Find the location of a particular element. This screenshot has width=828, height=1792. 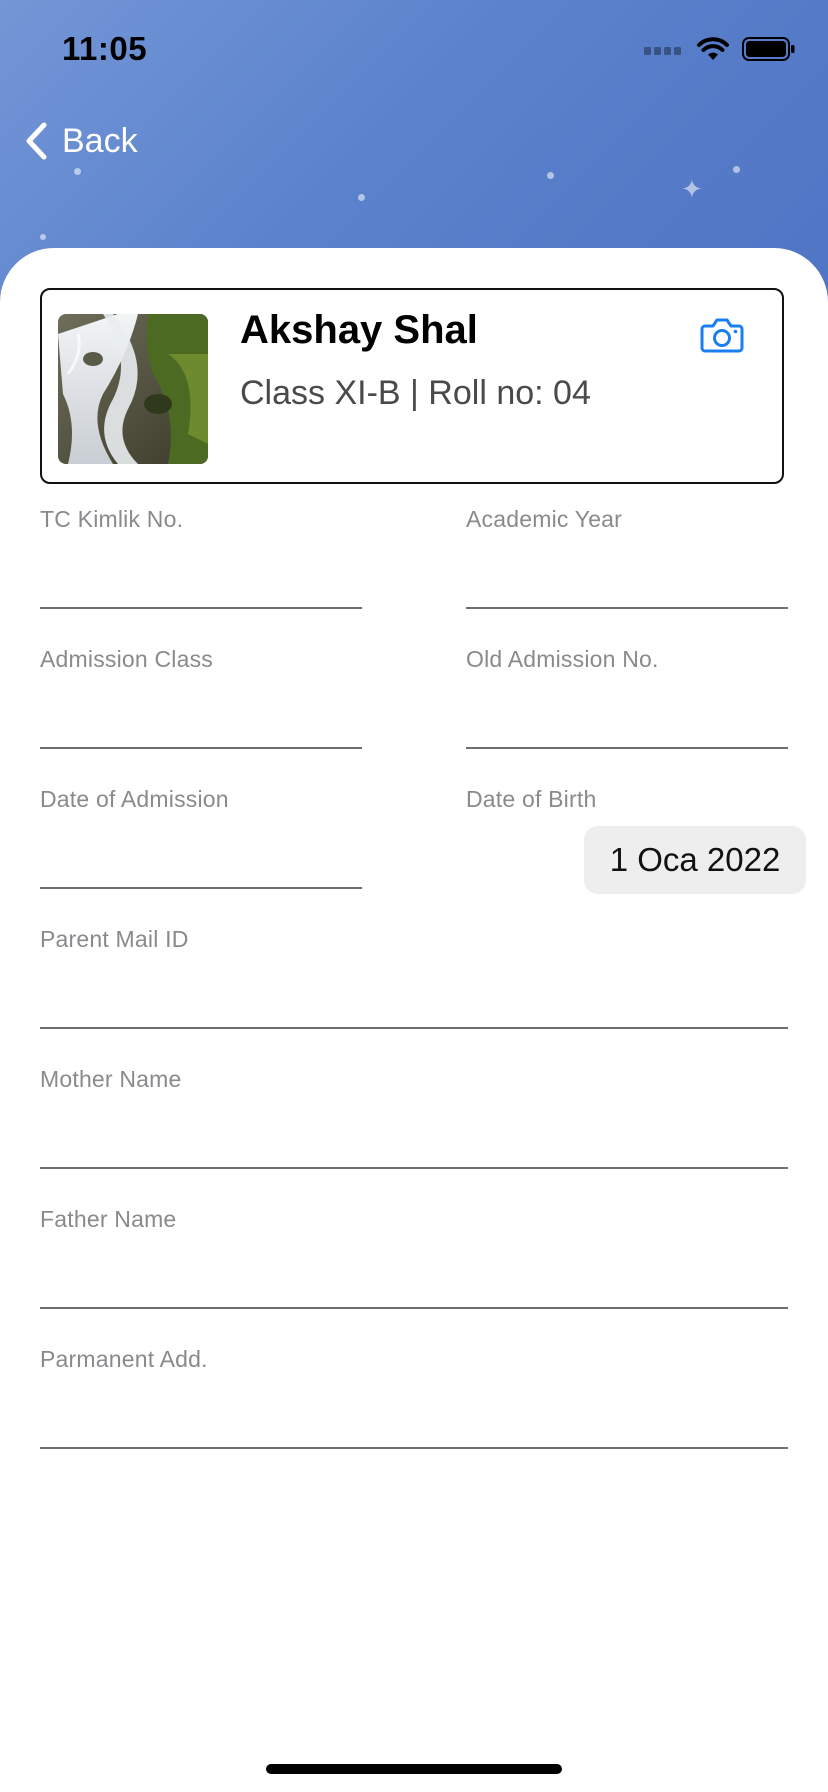

avatar-photo is located at coordinates (133, 389).